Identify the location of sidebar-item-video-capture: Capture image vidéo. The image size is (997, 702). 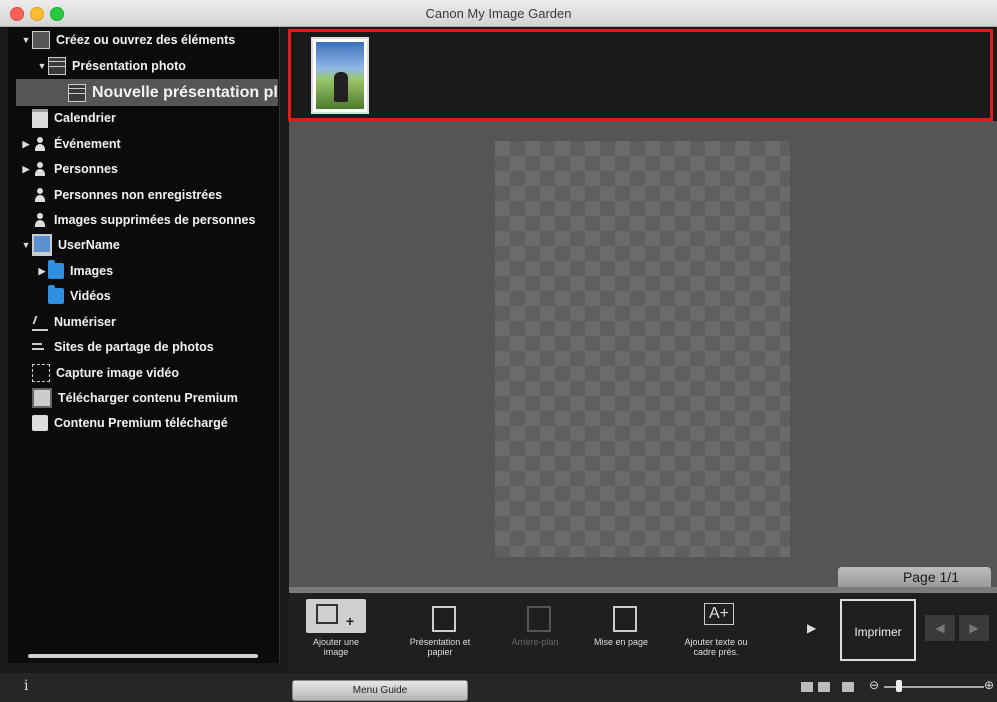
(105, 373).